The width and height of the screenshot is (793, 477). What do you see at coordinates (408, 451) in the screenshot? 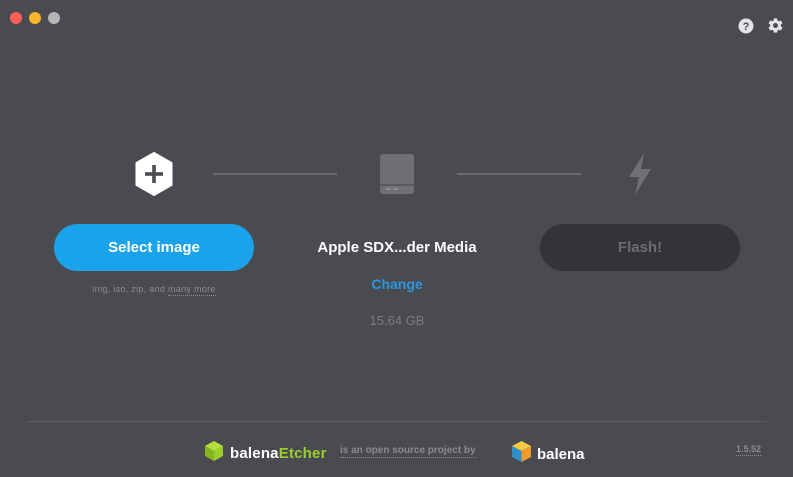
I see `open-source-tagline: is an open source project by` at bounding box center [408, 451].